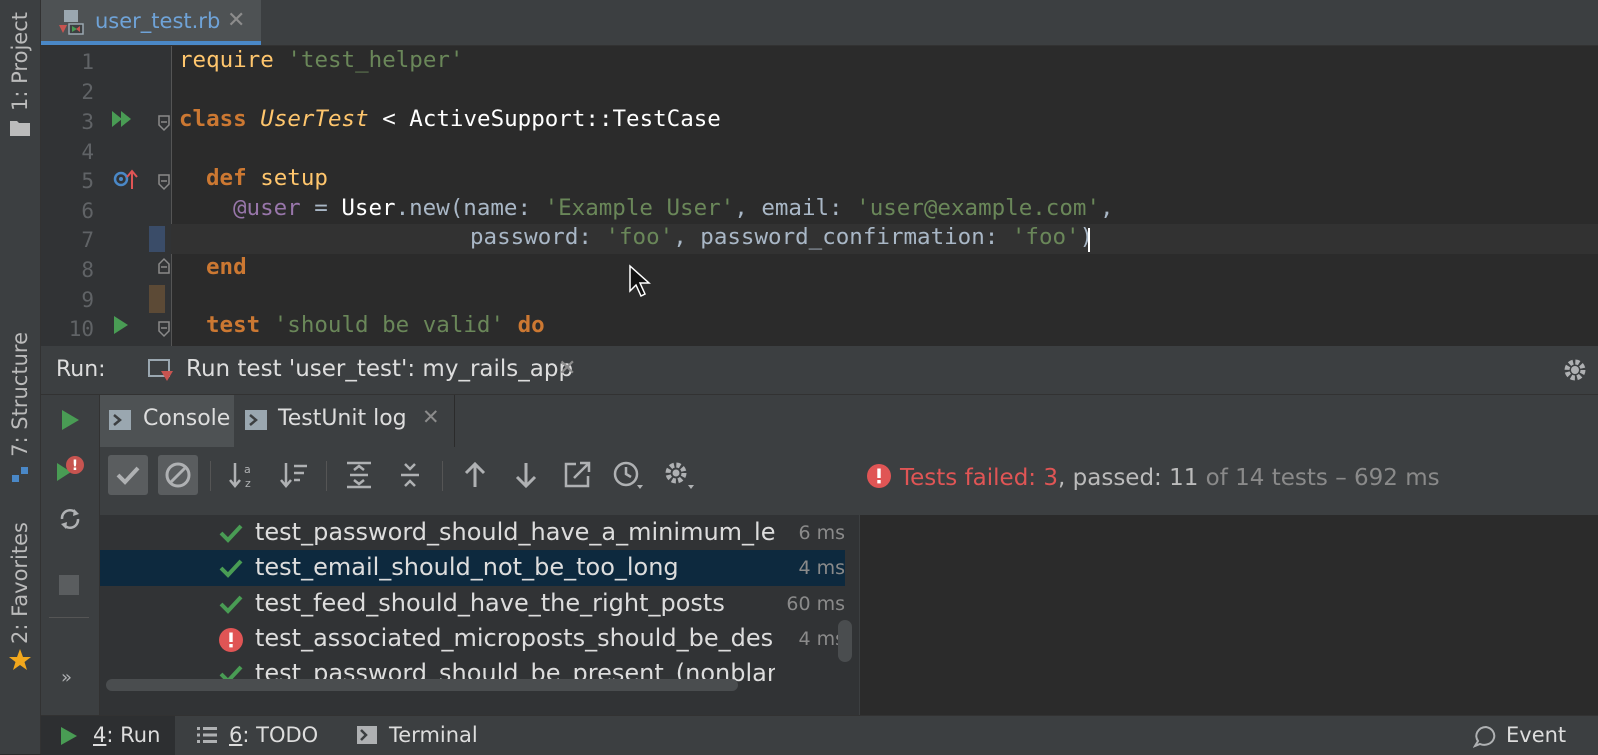 This screenshot has width=1598, height=755. Describe the element at coordinates (157, 239) in the screenshot. I see `change-marker` at that location.